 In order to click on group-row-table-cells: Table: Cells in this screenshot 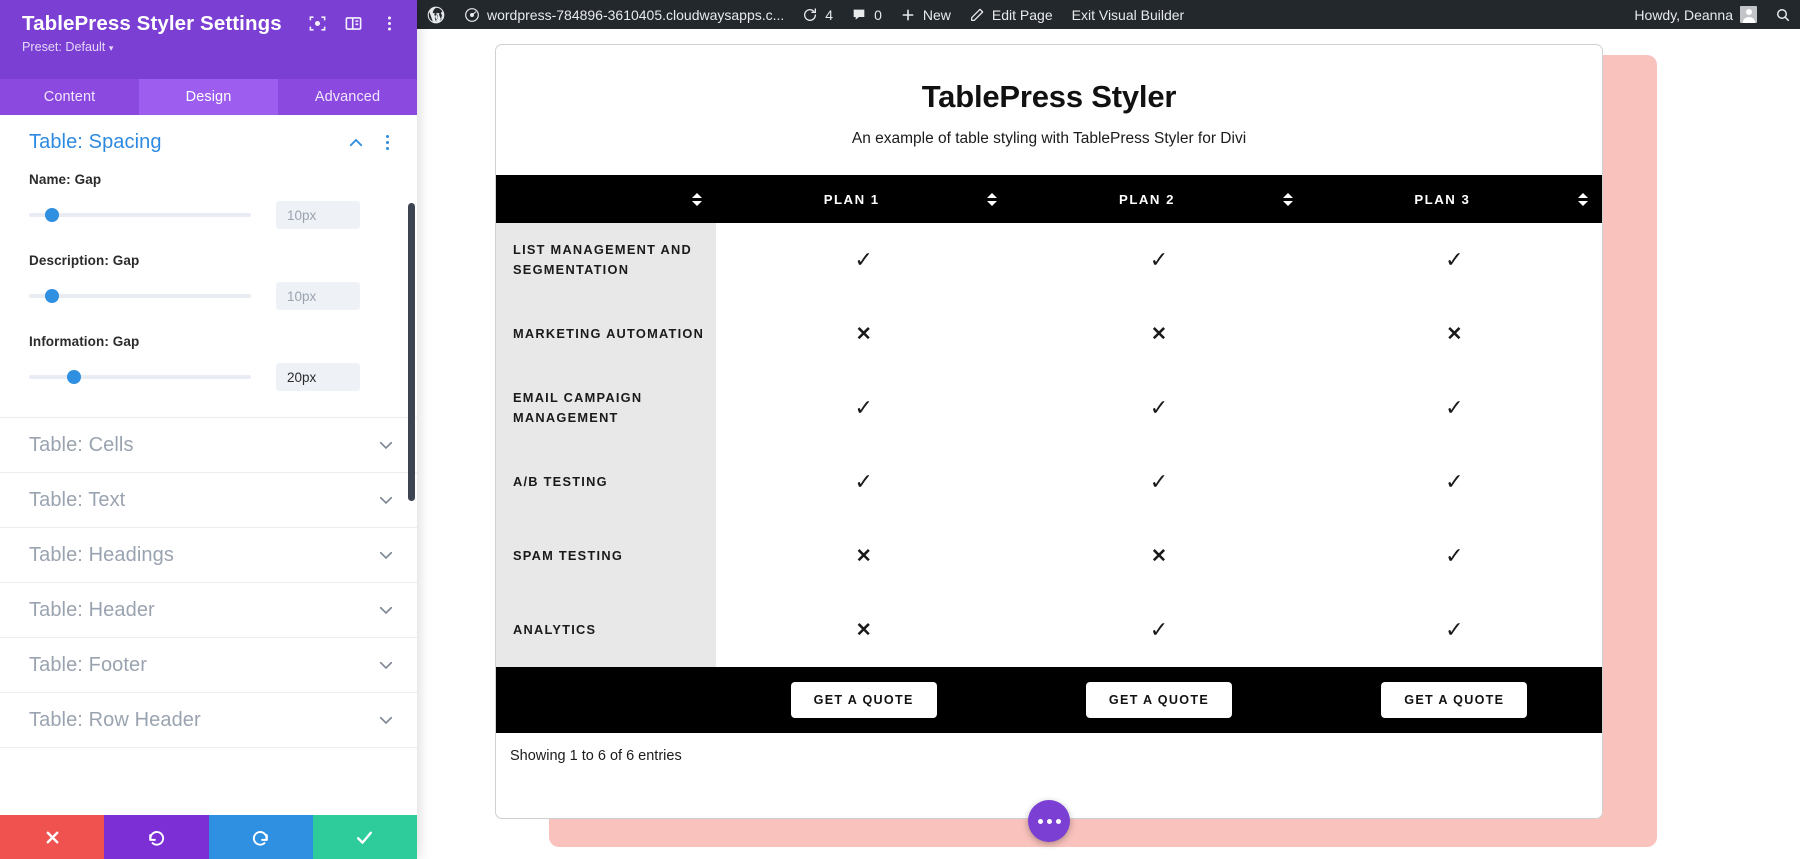, I will do `click(208, 445)`.